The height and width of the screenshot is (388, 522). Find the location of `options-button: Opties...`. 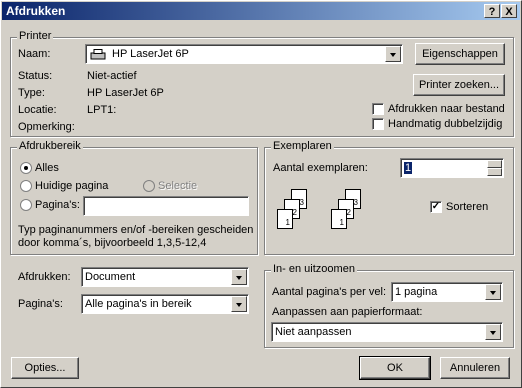

options-button: Opties... is located at coordinates (45, 368).